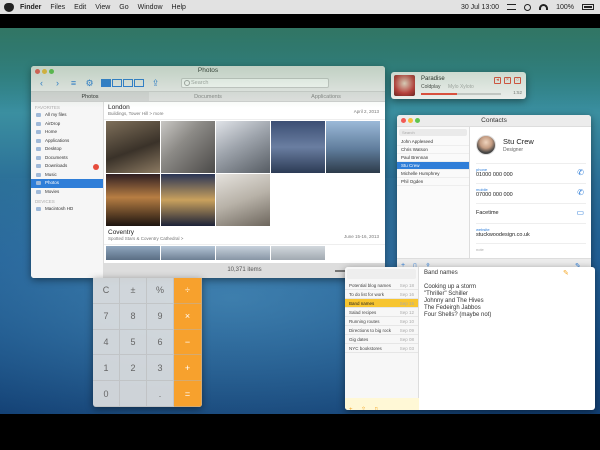 The width and height of the screenshot is (600, 450). I want to click on sign-key: ±, so click(133, 291).